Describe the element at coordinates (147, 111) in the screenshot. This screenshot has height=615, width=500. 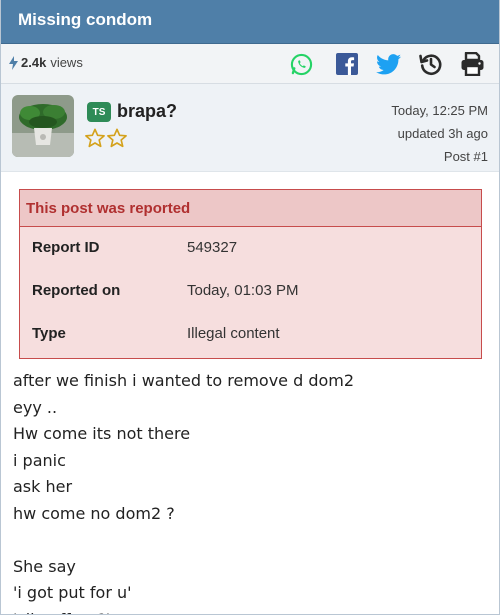
I see `username: brapa?` at that location.